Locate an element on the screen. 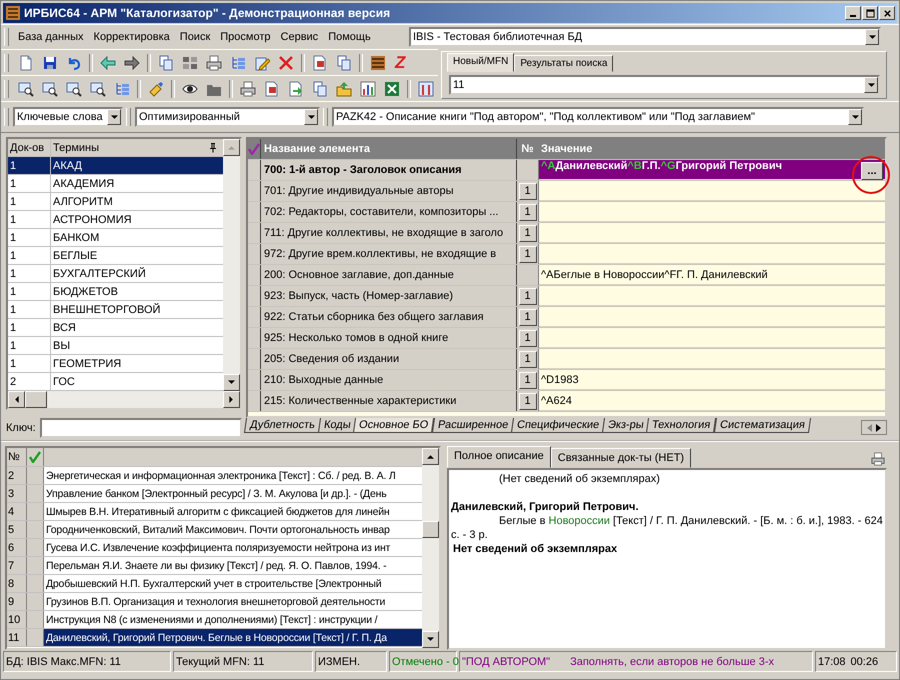  record-row: 5 Городниченковский, Виталий Максимович. Почти ортогональность инвар is located at coordinates (214, 530).